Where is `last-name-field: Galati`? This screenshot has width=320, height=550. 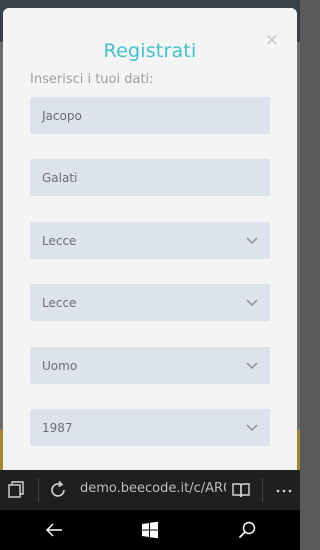
last-name-field: Galati is located at coordinates (150, 177).